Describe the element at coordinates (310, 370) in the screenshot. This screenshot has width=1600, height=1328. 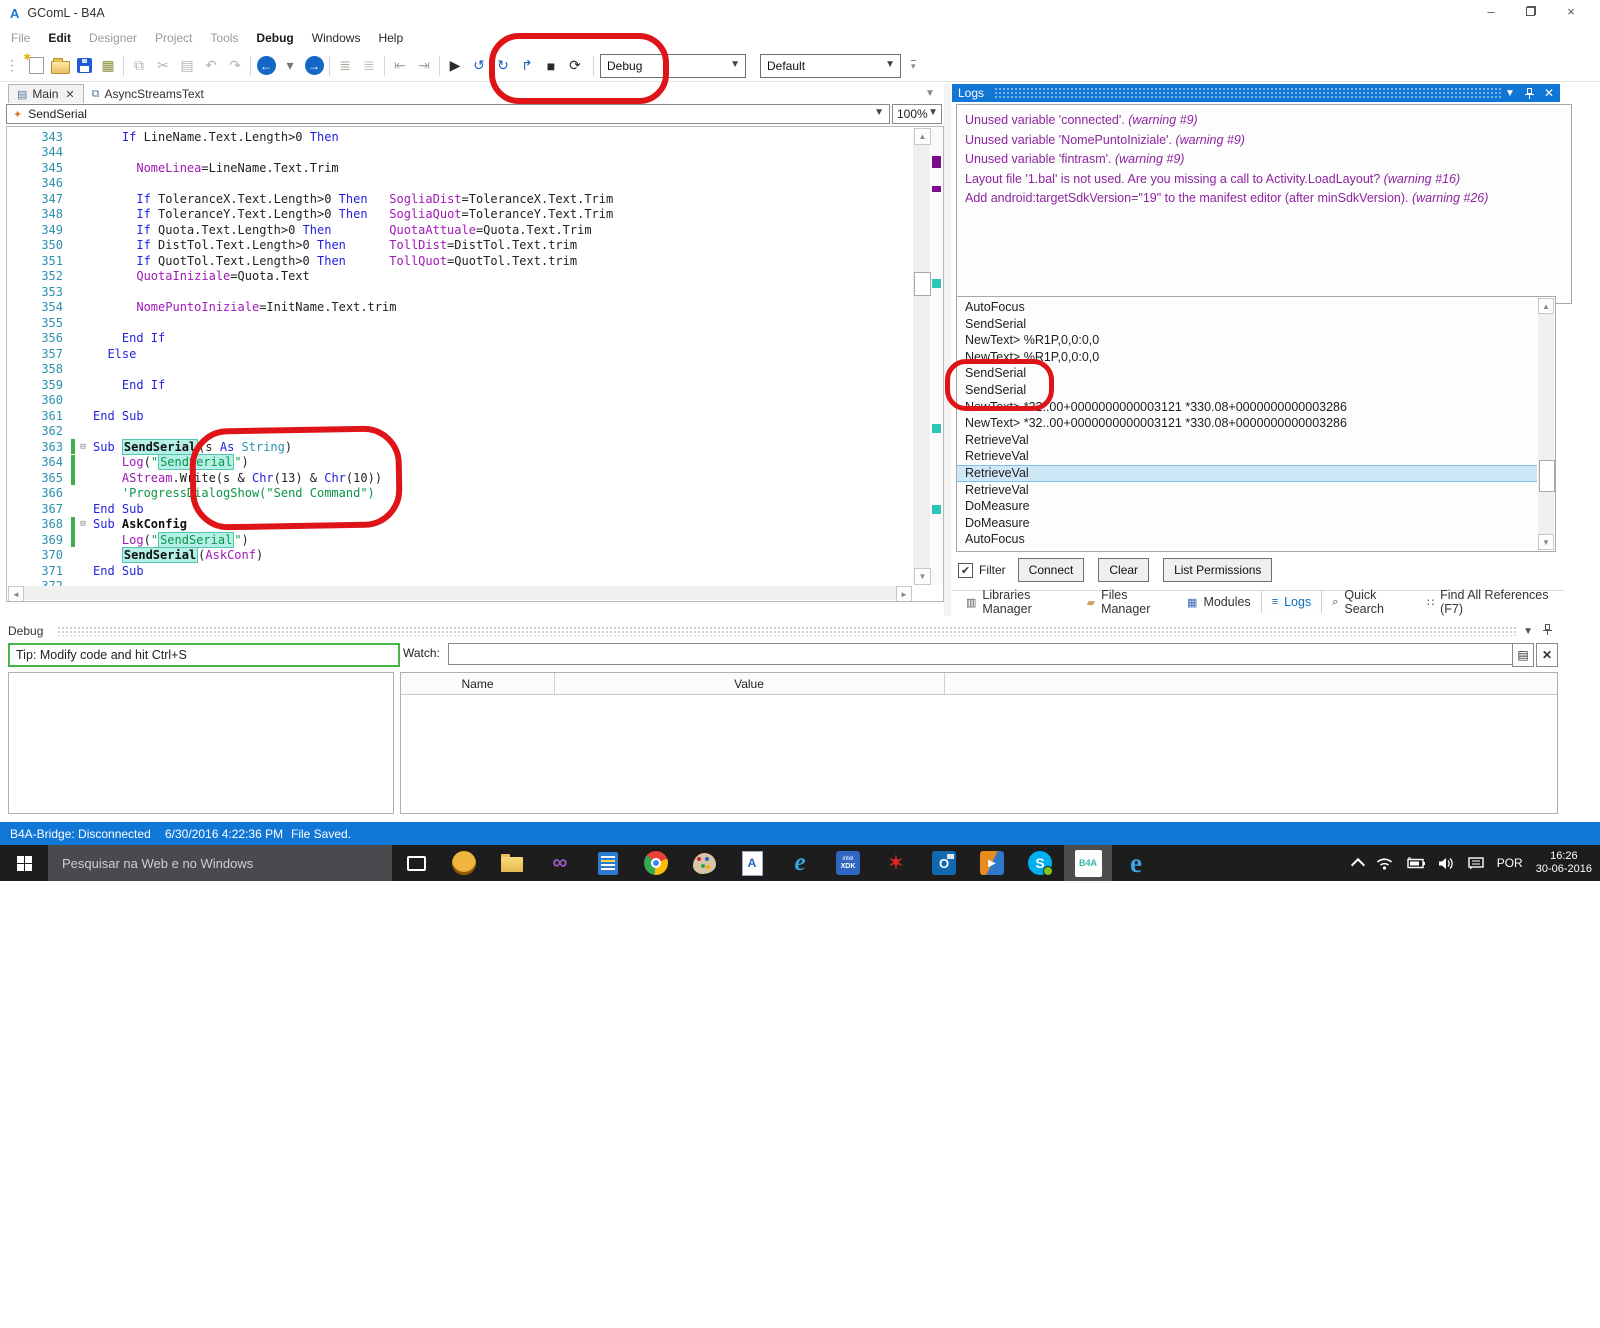
I see `code-line: 358` at that location.